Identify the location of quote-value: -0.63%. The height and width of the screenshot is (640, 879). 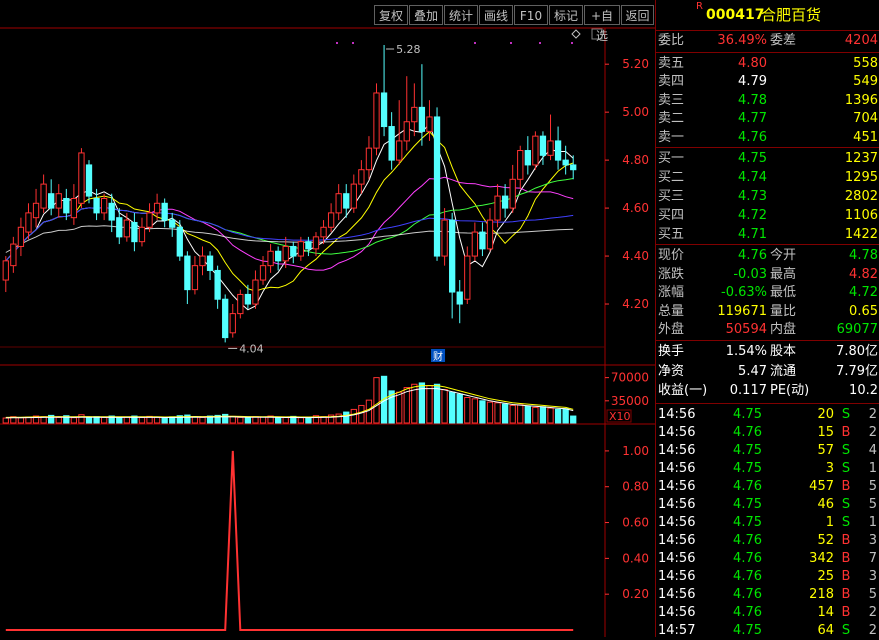
(744, 293).